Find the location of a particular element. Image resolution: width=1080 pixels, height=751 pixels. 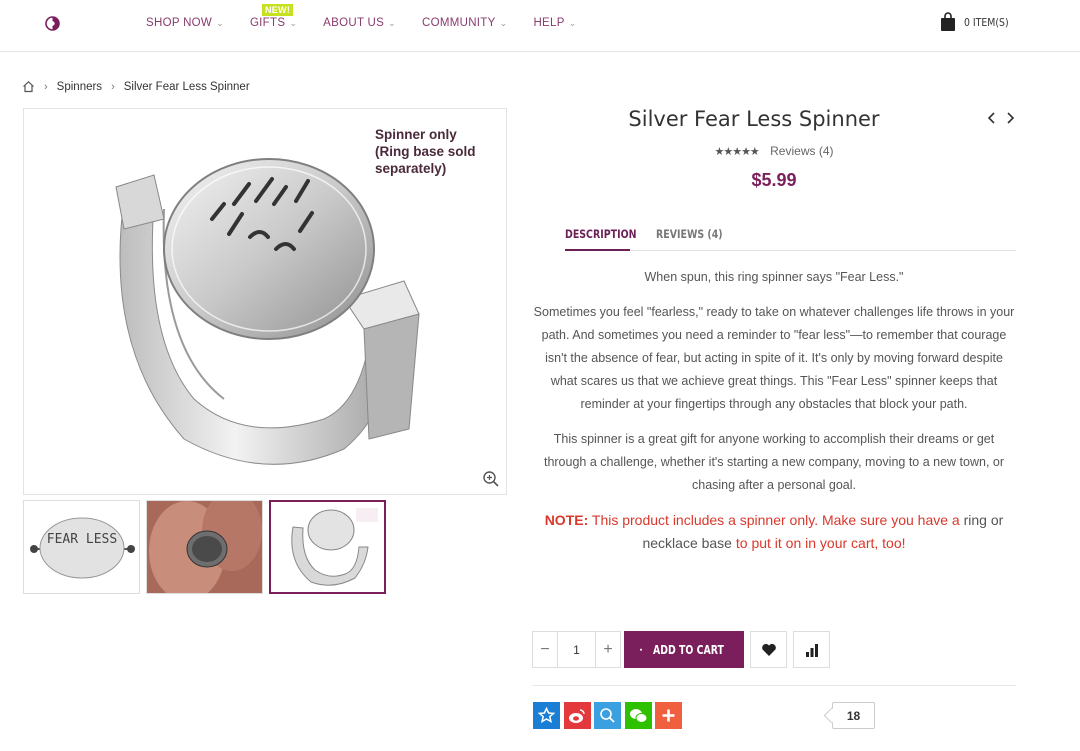

hand-ring-image is located at coordinates (204, 547).